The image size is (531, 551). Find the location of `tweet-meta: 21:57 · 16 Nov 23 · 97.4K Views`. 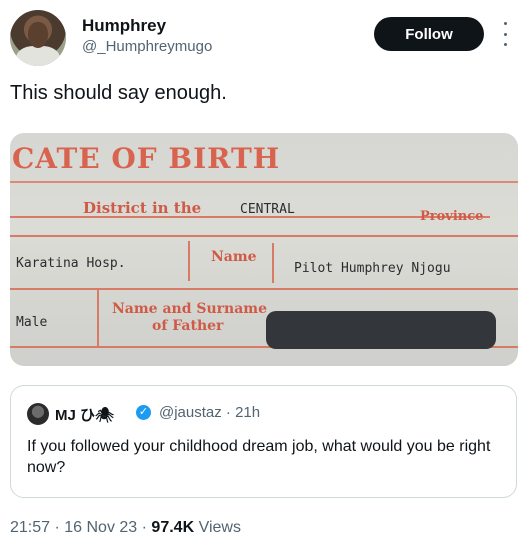

tweet-meta: 21:57 · 16 Nov 23 · 97.4K Views is located at coordinates (125, 528).